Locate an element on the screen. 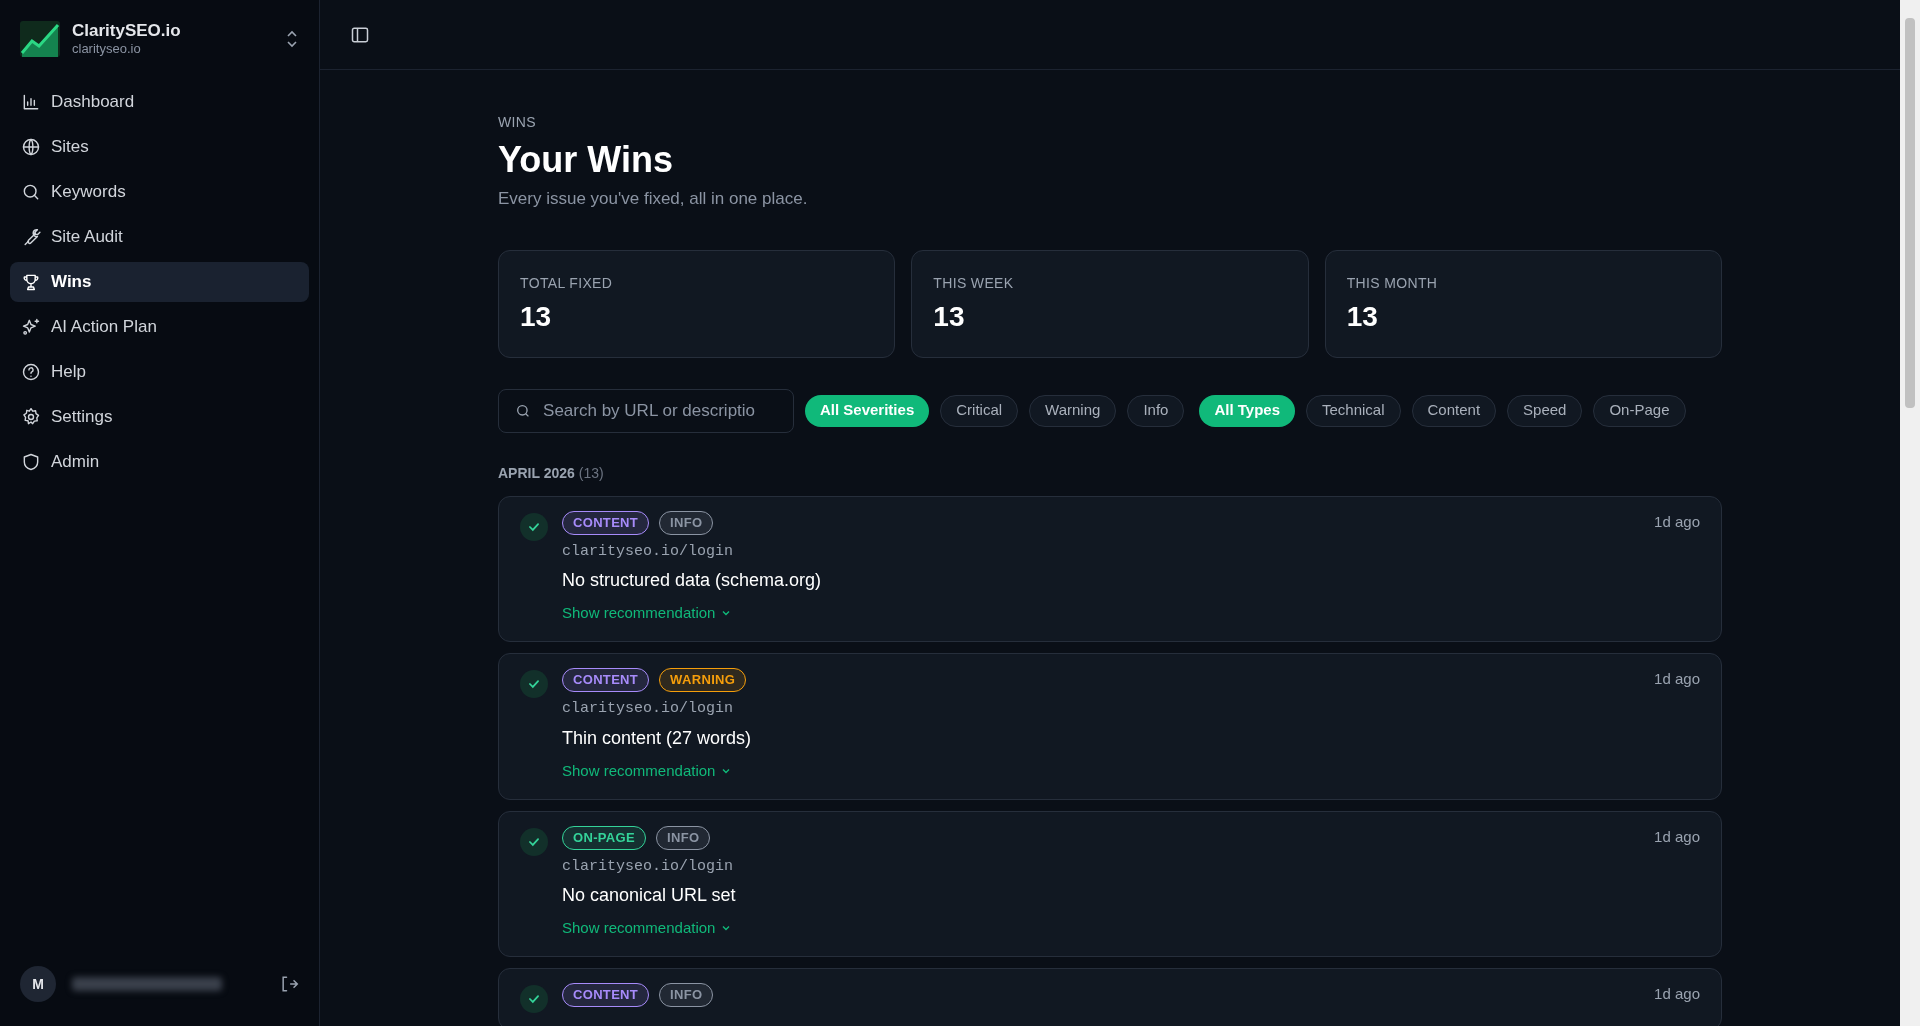 Image resolution: width=1920 pixels, height=1026 pixels. filter-chip: Warning is located at coordinates (1073, 410).